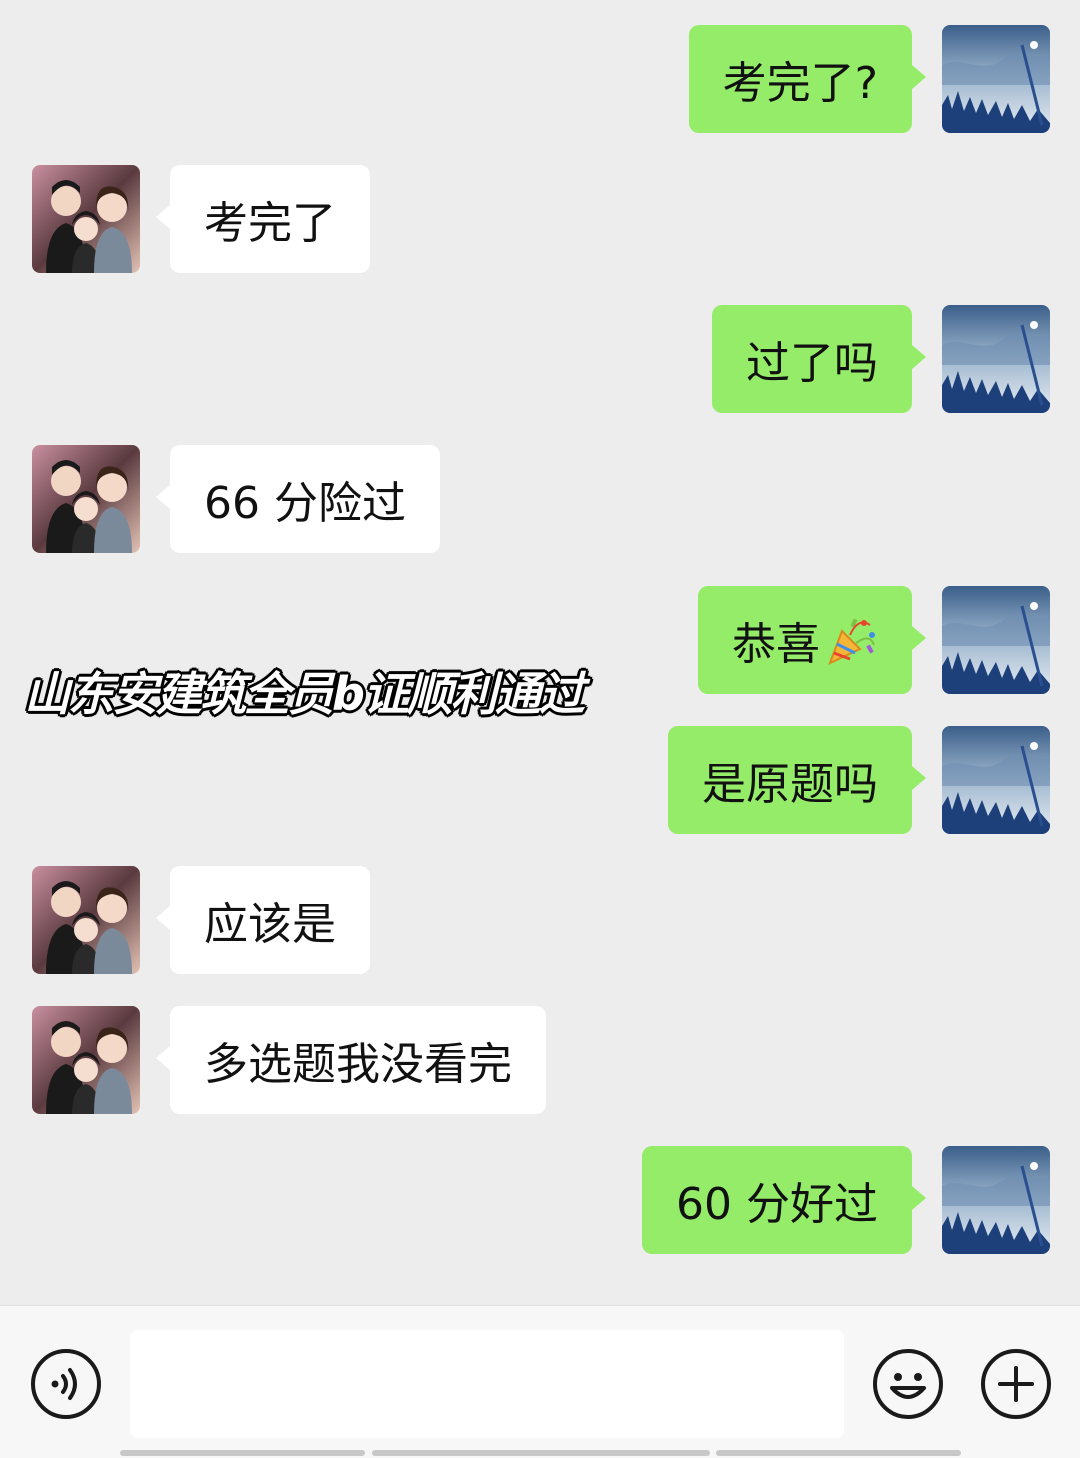  I want to click on voice-icon, so click(66, 1384).